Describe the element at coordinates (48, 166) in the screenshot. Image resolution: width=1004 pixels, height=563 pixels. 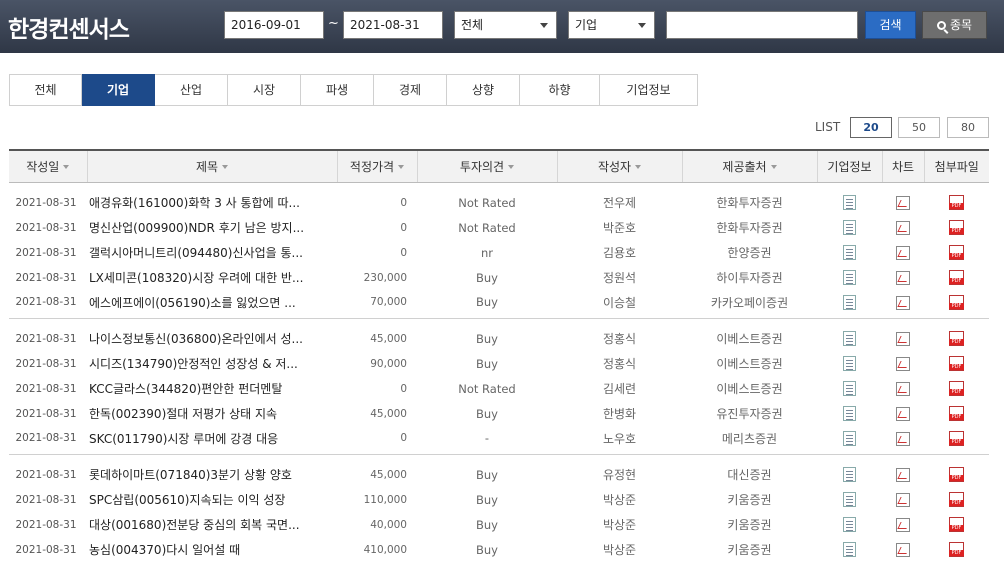
I see `column-header-0: 작성일` at that location.